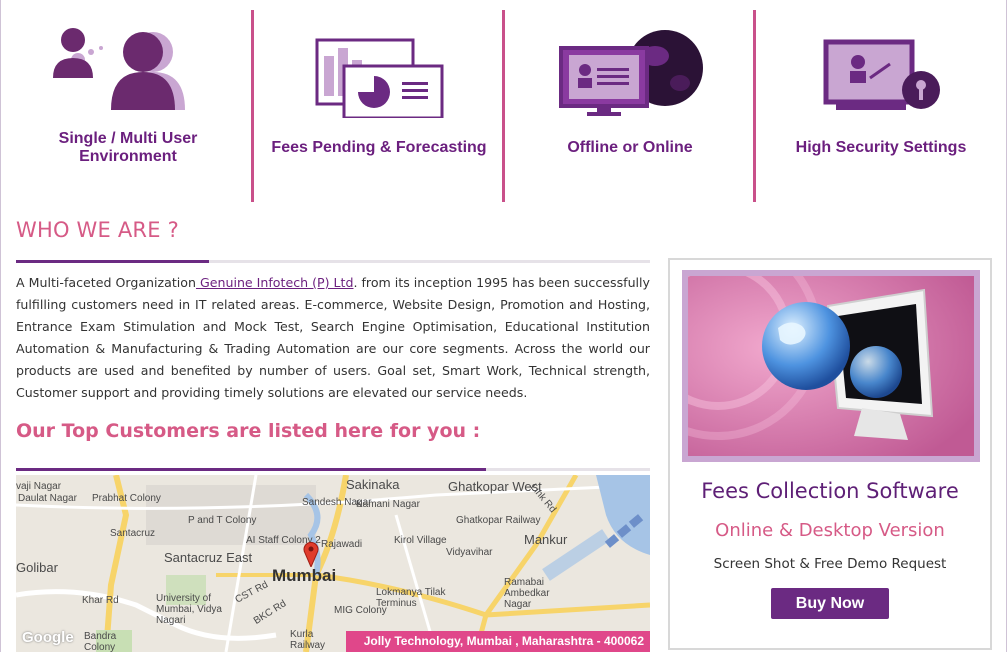 Image resolution: width=1007 pixels, height=652 pixels. Describe the element at coordinates (830, 491) in the screenshot. I see `product-title: Fees Collection Software` at that location.